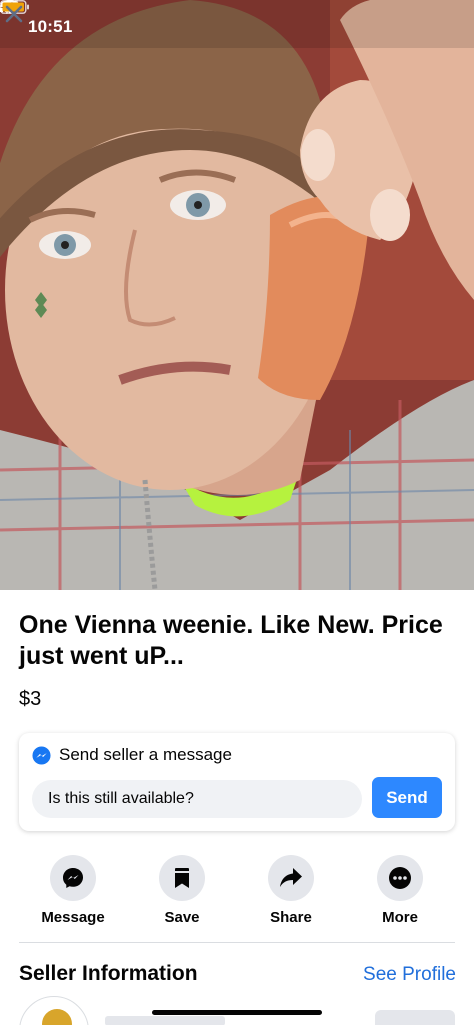 The height and width of the screenshot is (1025, 474). I want to click on seller-avatar, so click(54, 1010).